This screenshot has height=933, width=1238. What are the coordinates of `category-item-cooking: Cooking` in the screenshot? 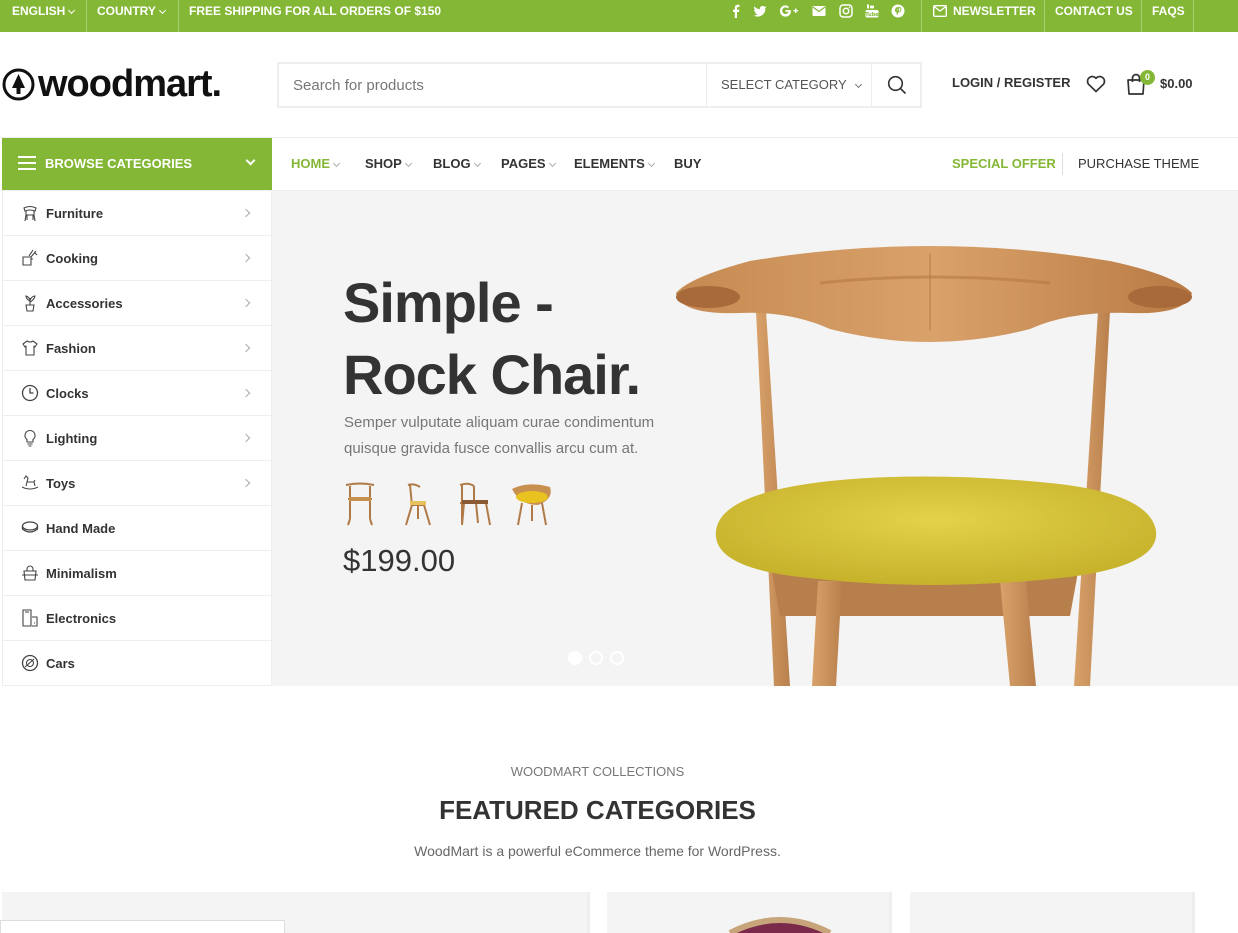 It's located at (137, 258).